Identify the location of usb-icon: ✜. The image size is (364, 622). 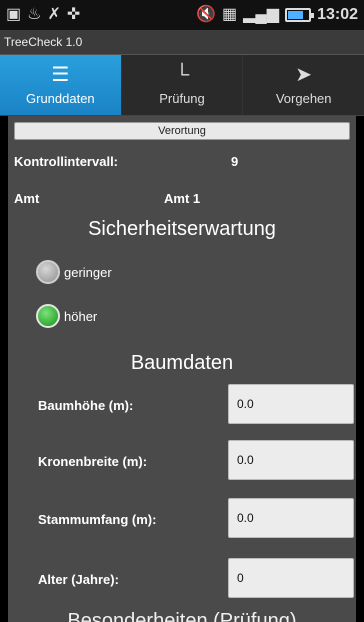
(73, 14).